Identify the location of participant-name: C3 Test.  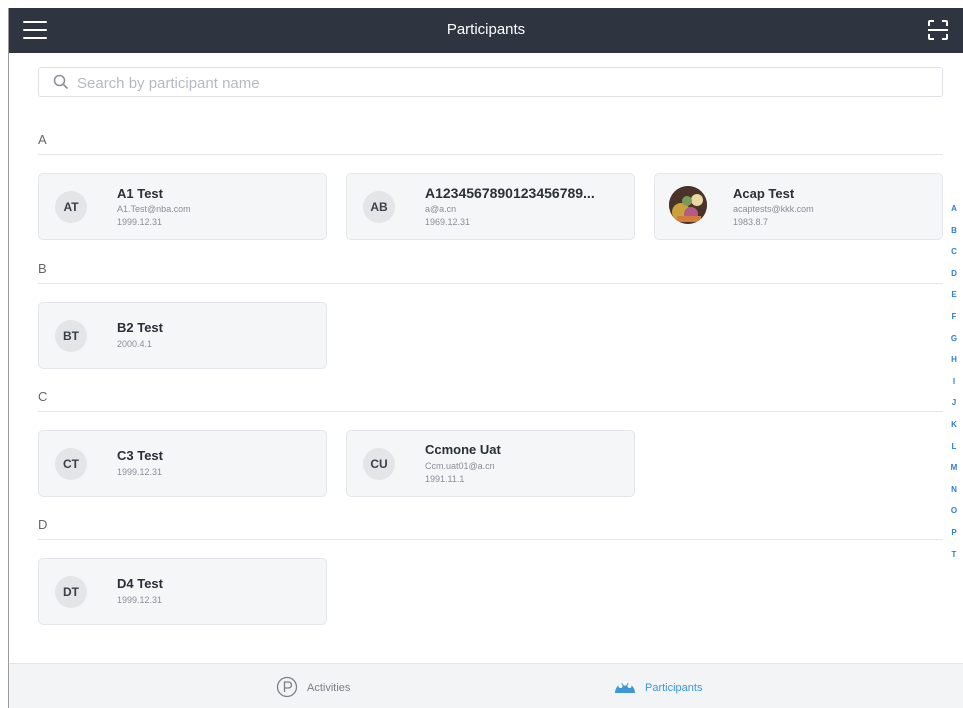
(140, 455).